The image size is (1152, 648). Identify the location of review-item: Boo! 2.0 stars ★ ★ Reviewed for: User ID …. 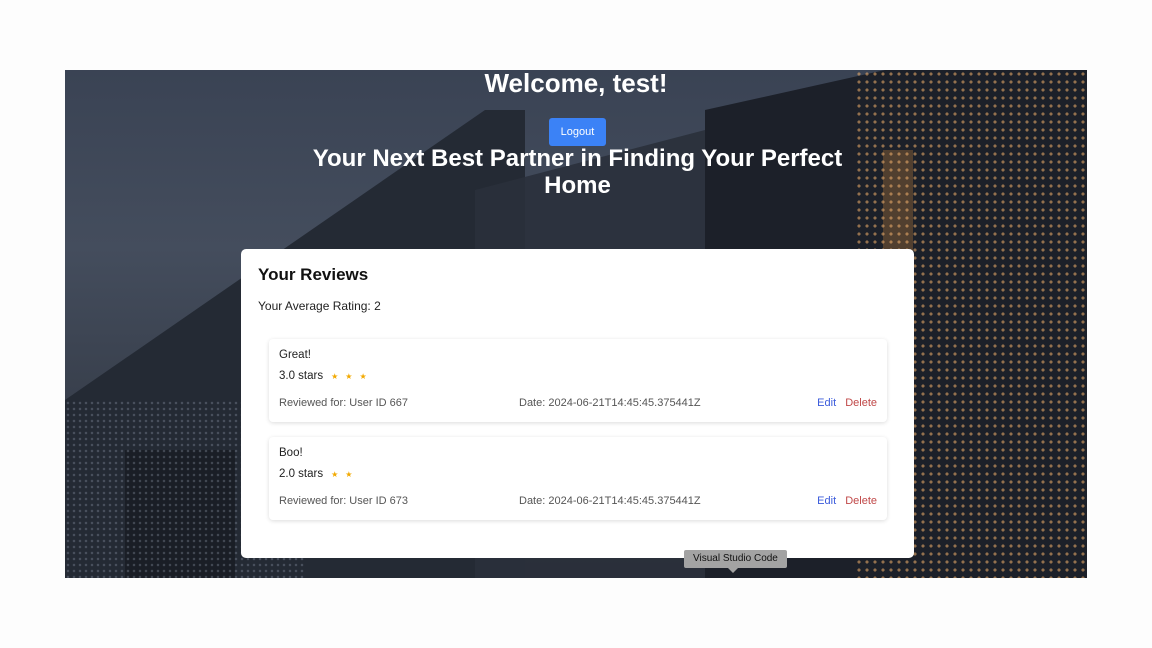
(578, 478).